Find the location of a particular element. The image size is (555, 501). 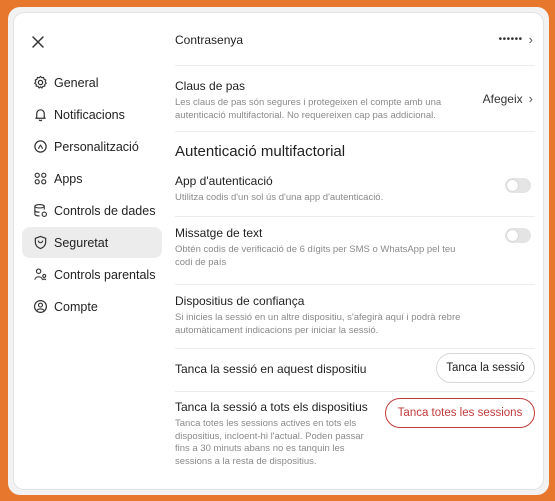

sidebar-item-label: General is located at coordinates (76, 82).